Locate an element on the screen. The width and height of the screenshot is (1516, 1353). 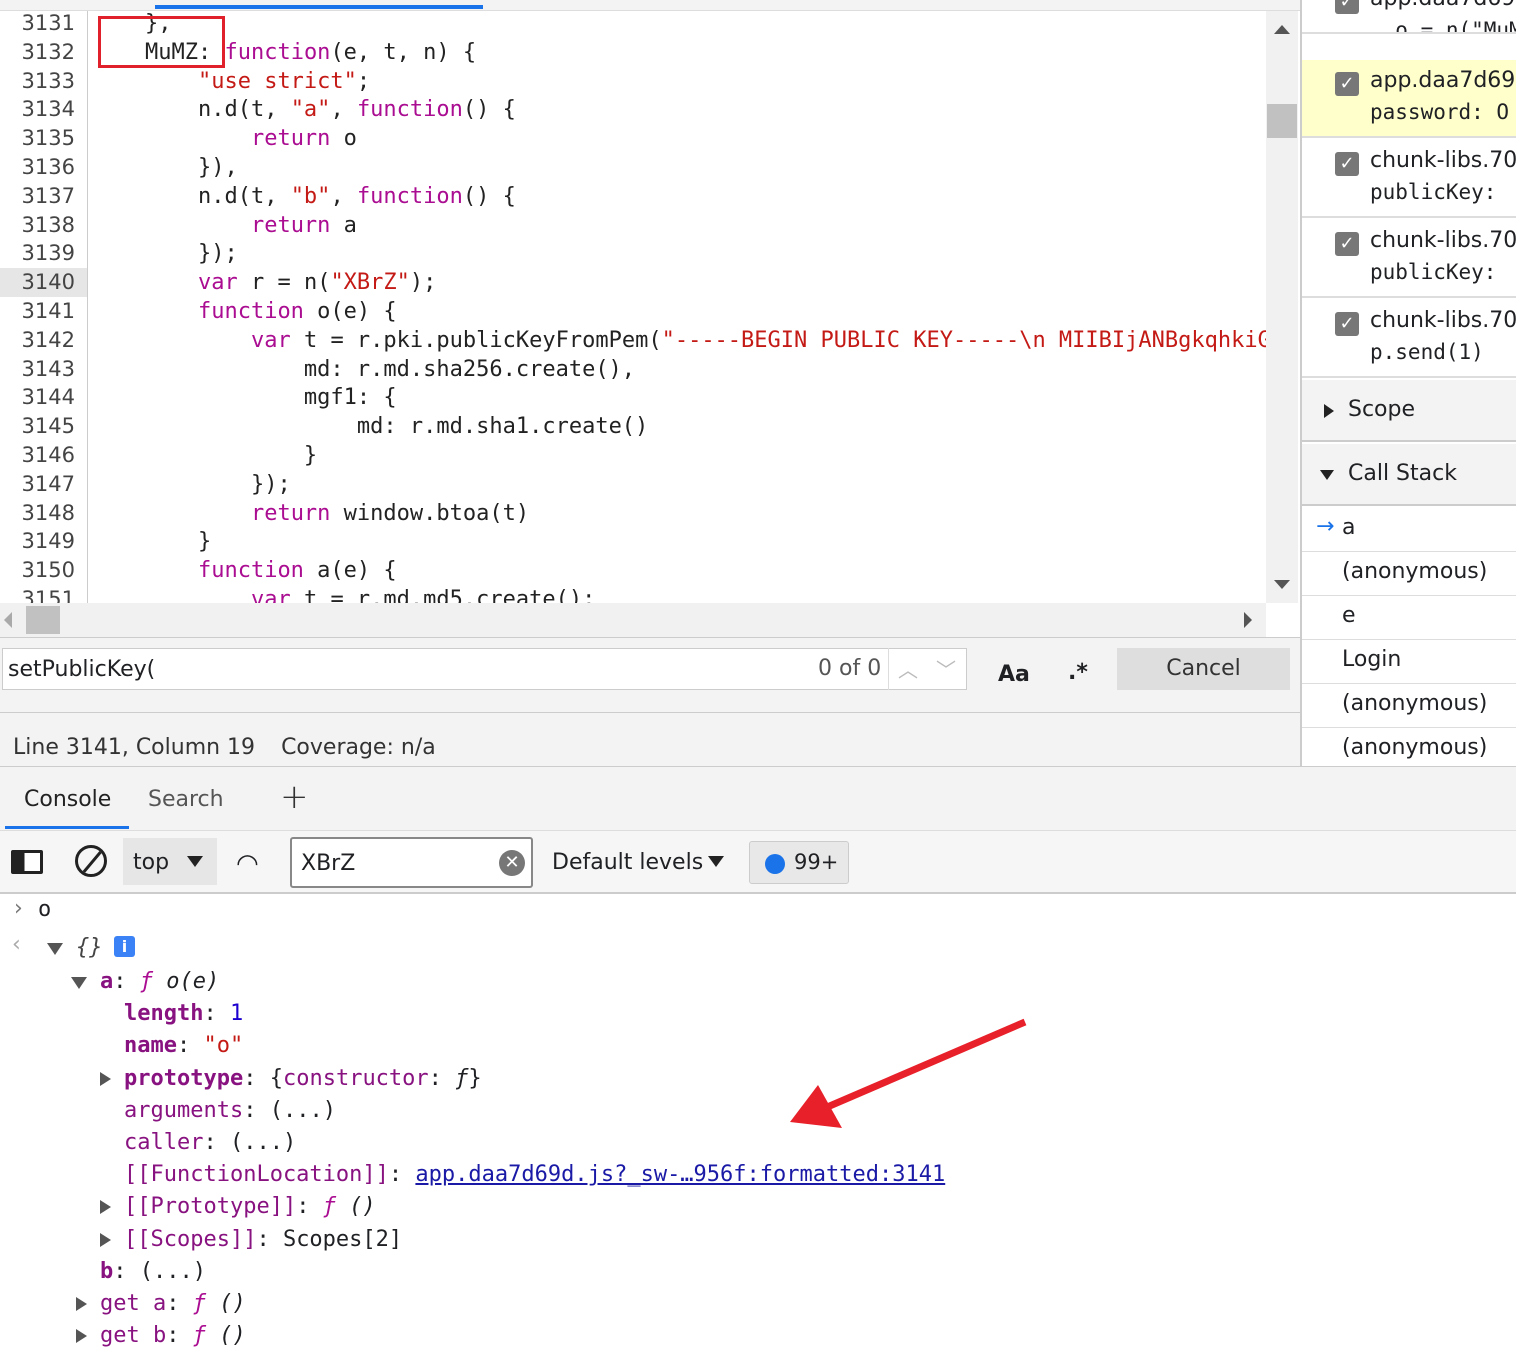
previous-match-icon: ︿ is located at coordinates (908, 668).